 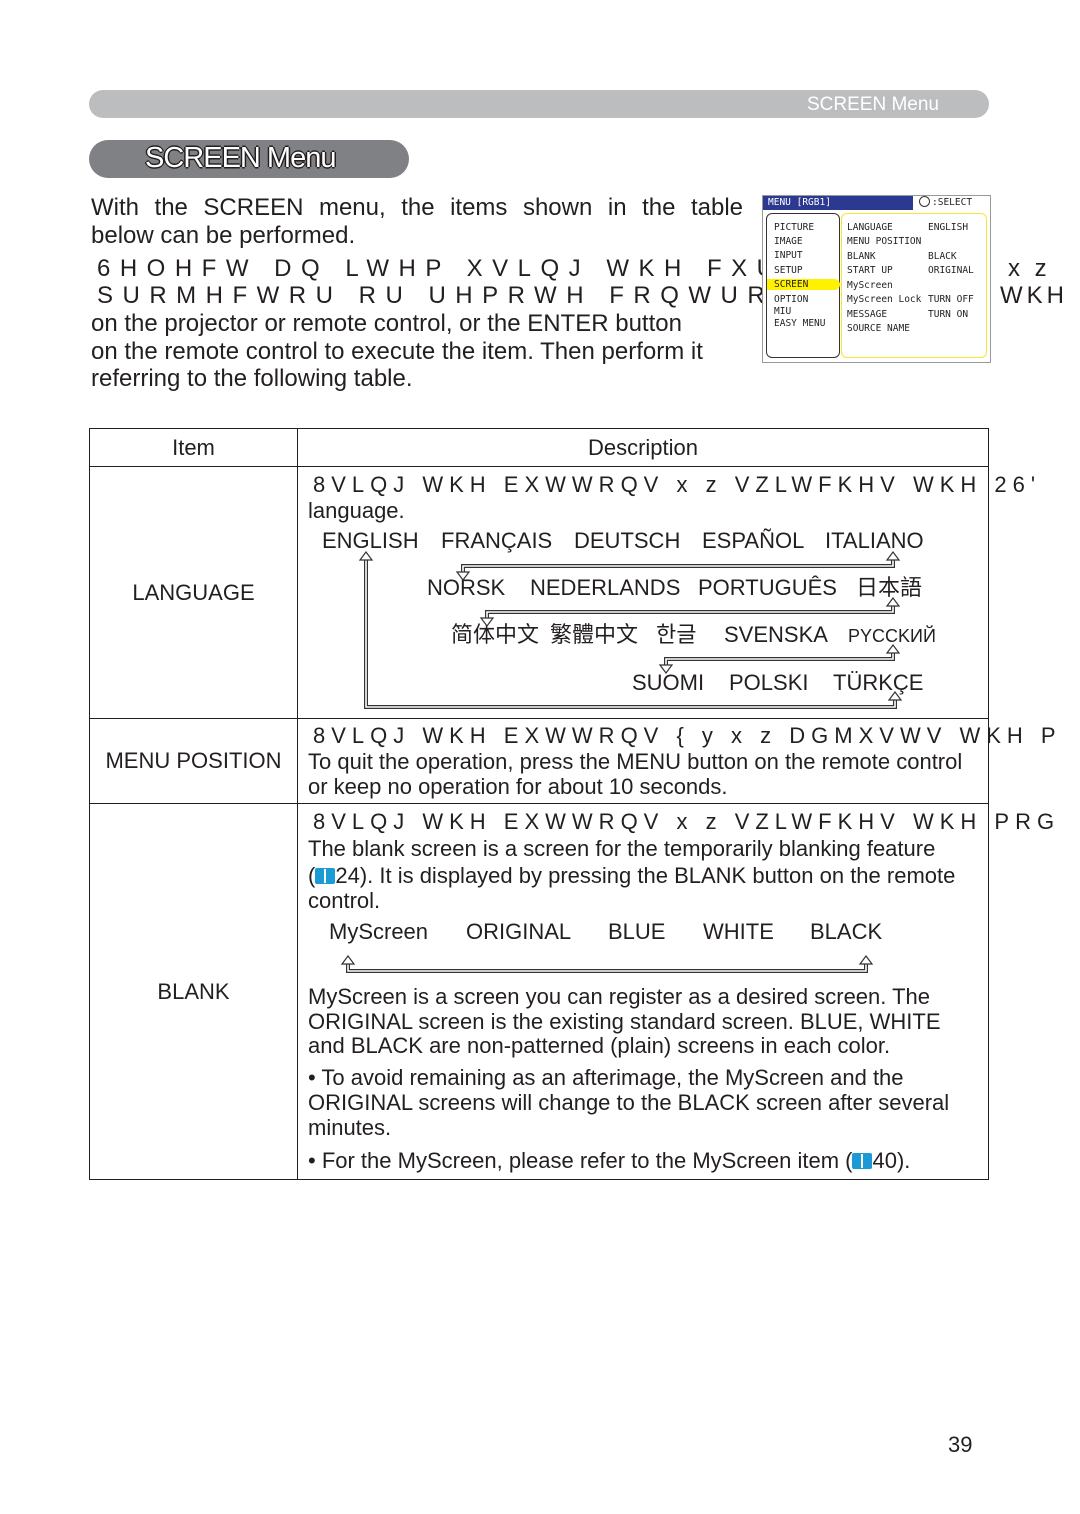 What do you see at coordinates (884, 1160) in the screenshot?
I see `page-reference-link: 40` at bounding box center [884, 1160].